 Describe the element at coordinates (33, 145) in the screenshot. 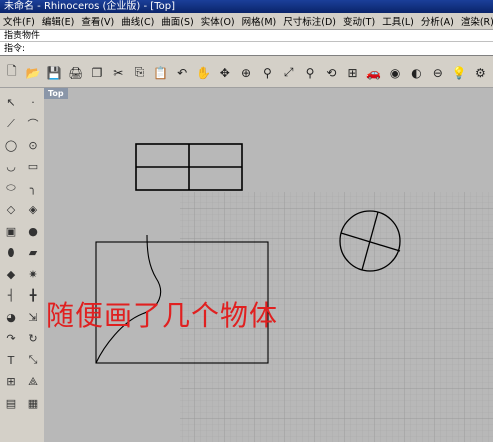

I see `circle-3pt-icon: ⊙` at that location.